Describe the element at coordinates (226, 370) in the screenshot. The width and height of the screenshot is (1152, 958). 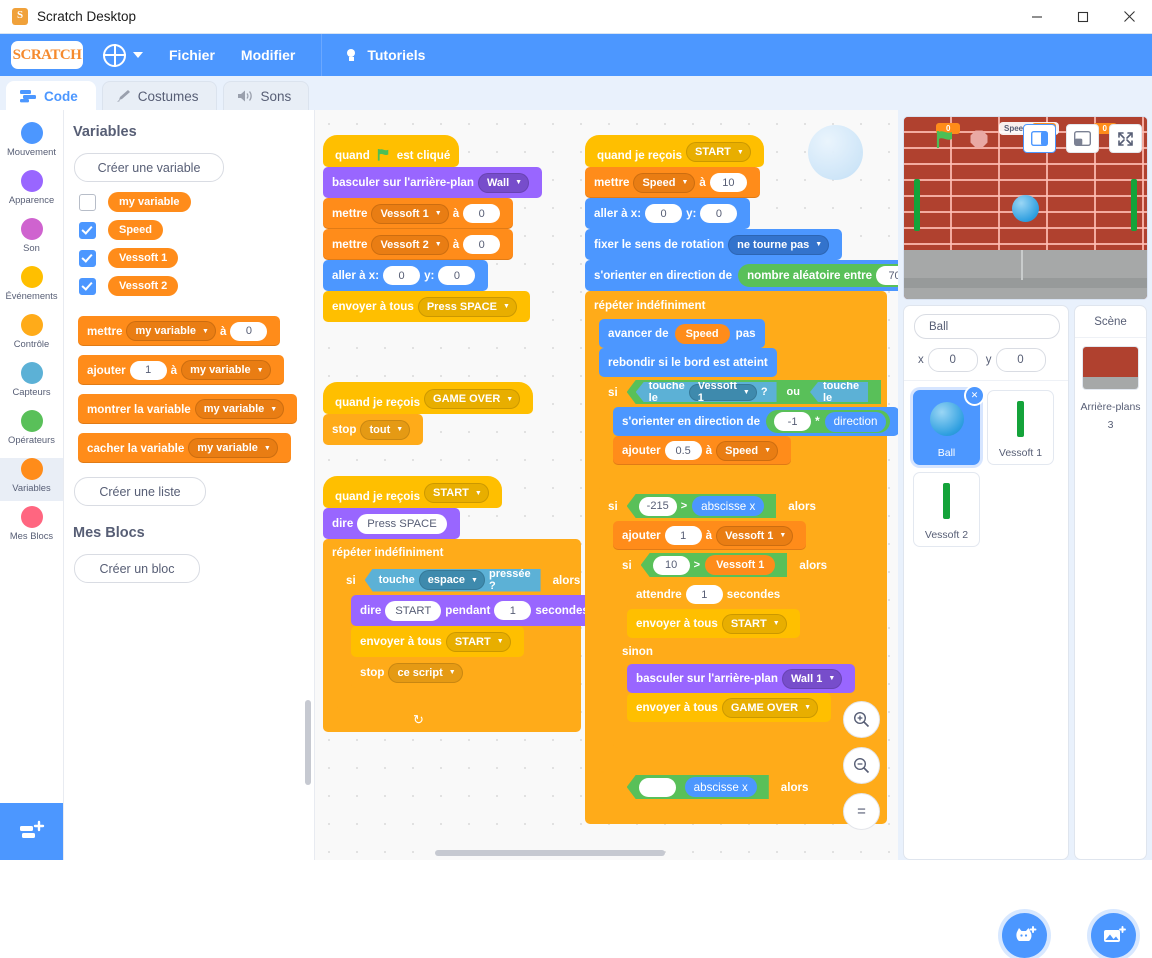
I see `change-variable-dropdown: my variable ▼` at that location.